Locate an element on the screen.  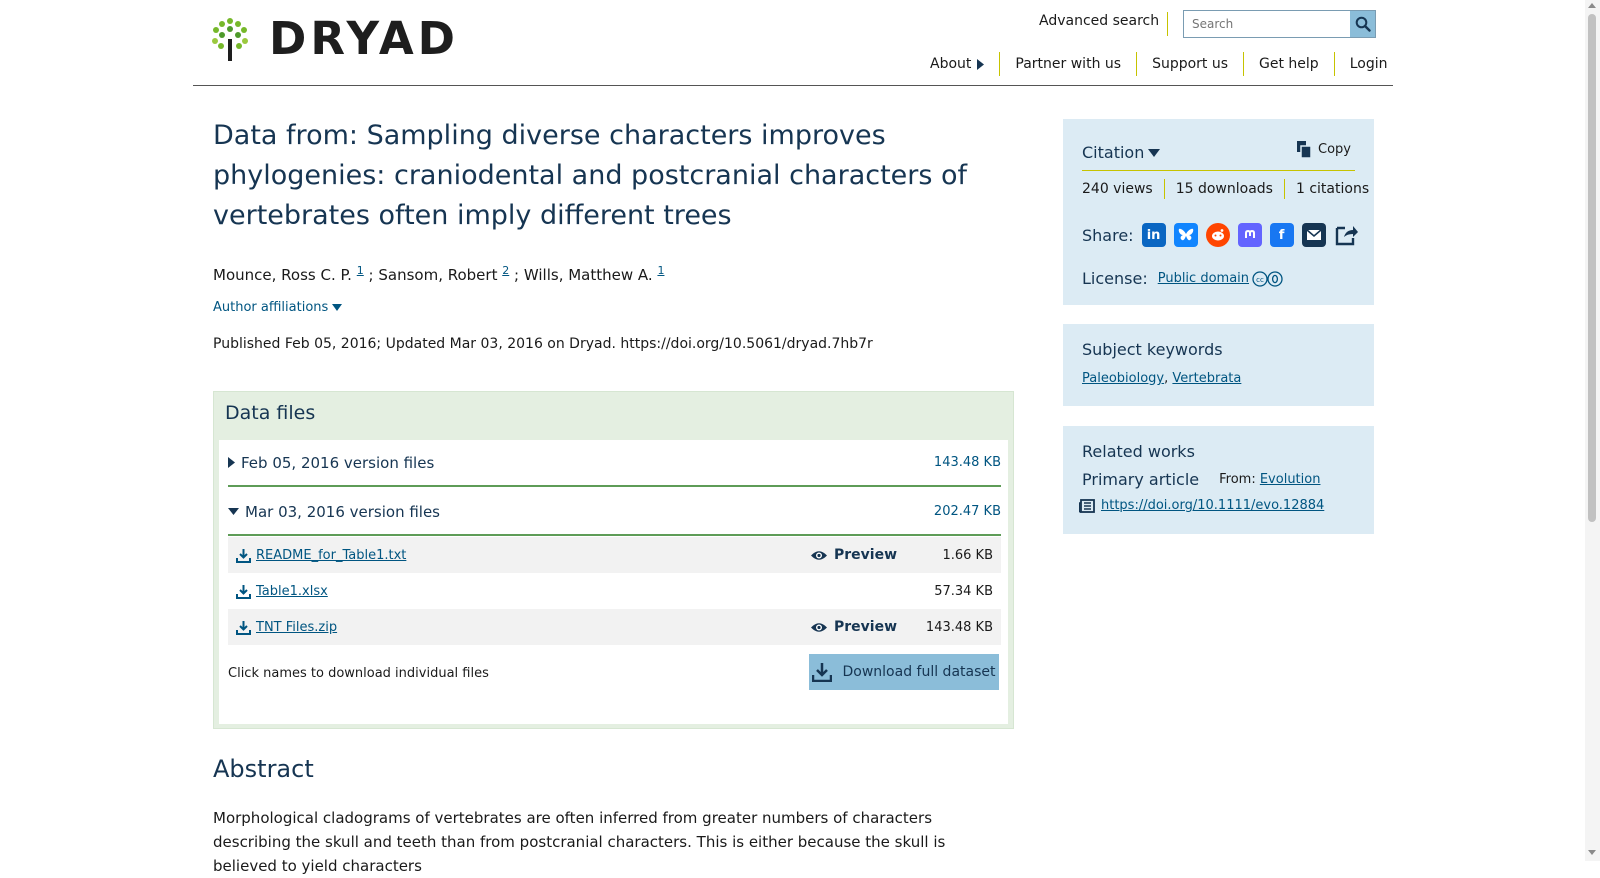
keyword-list: Paleobiology, Vertebrata is located at coordinates (1161, 378).